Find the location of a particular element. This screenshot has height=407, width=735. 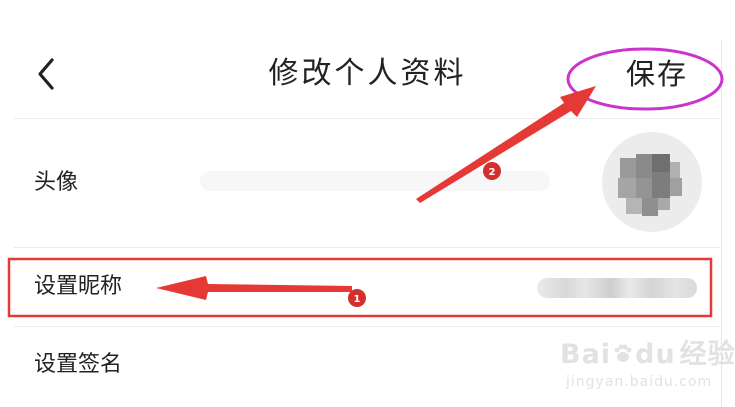

paw-icon is located at coordinates (623, 353).